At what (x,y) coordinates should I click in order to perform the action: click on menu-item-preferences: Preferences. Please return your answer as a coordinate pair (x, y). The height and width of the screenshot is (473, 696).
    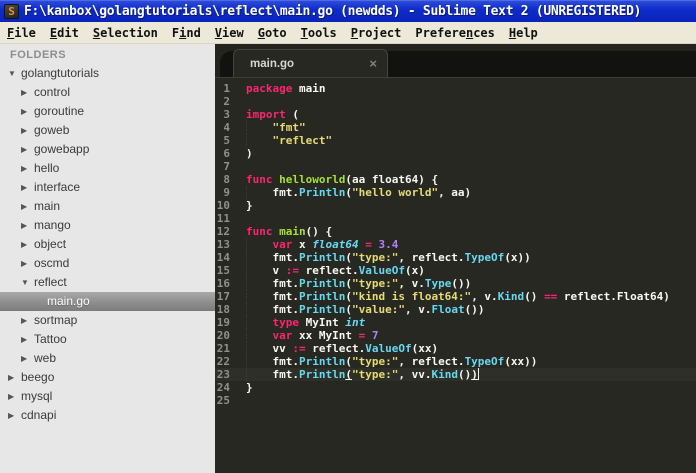
    Looking at the image, I should click on (455, 33).